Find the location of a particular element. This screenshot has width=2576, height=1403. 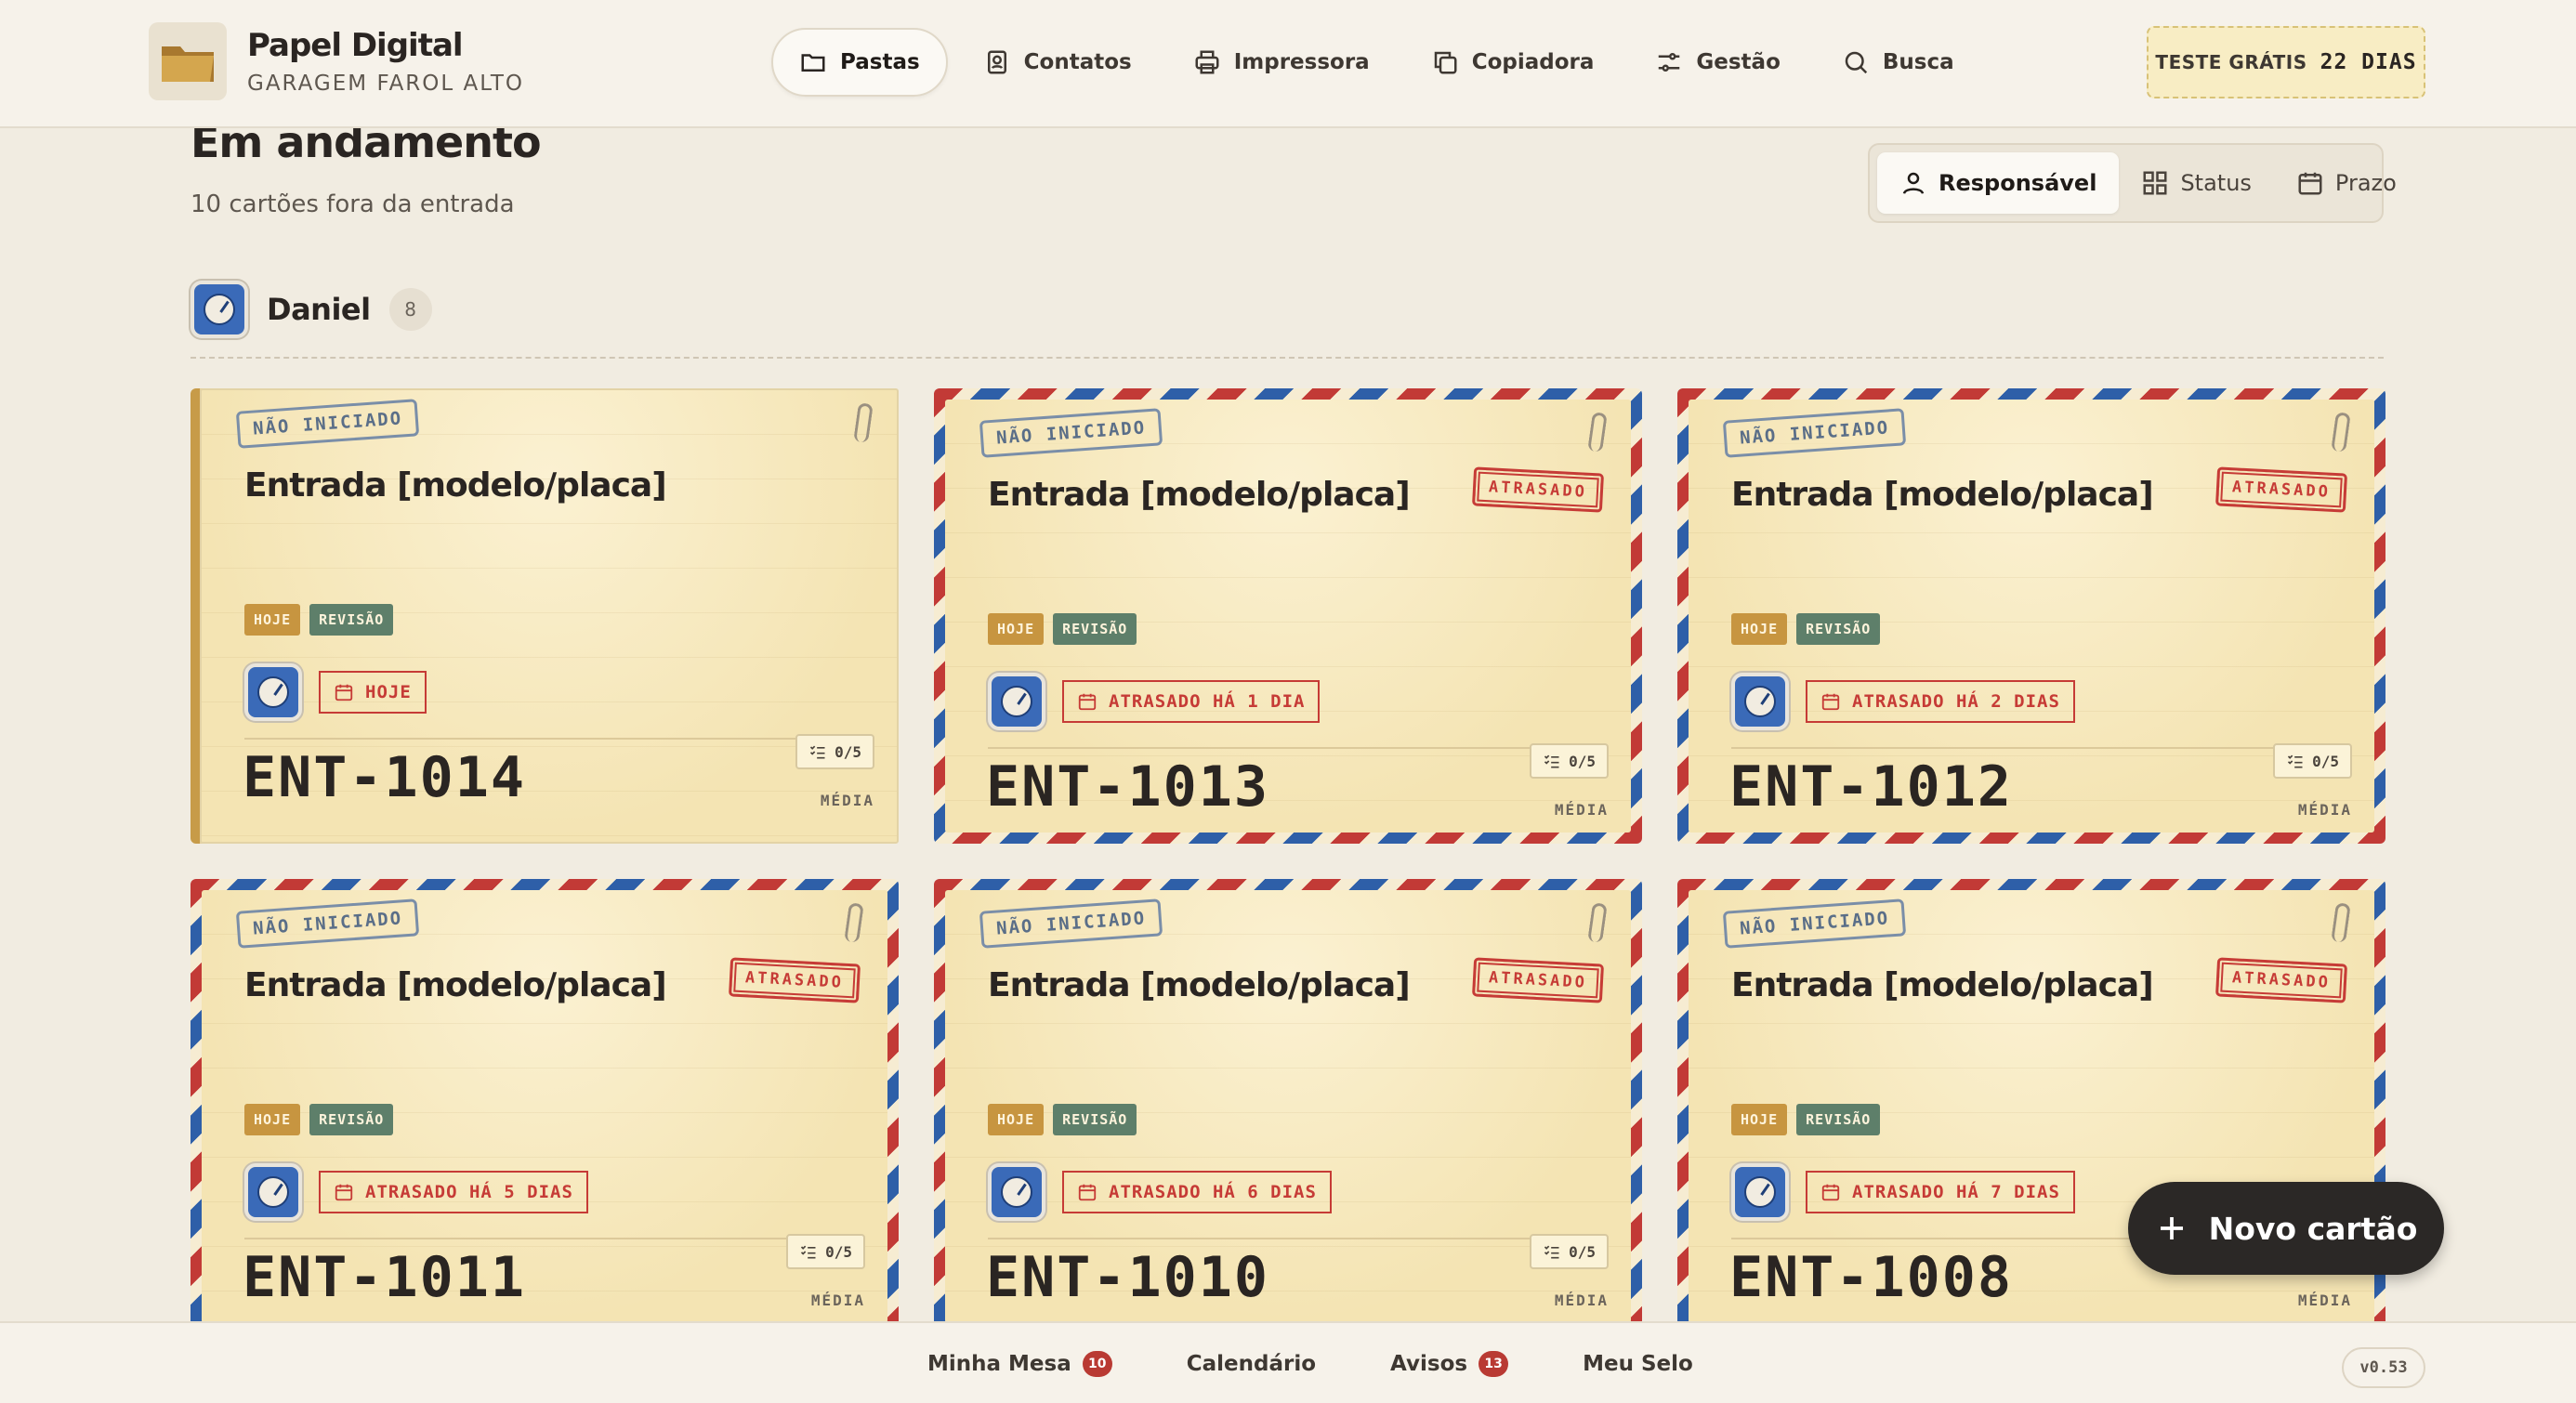

brand: Papel Digital GARAGEM FAROL ALTO is located at coordinates (336, 61).